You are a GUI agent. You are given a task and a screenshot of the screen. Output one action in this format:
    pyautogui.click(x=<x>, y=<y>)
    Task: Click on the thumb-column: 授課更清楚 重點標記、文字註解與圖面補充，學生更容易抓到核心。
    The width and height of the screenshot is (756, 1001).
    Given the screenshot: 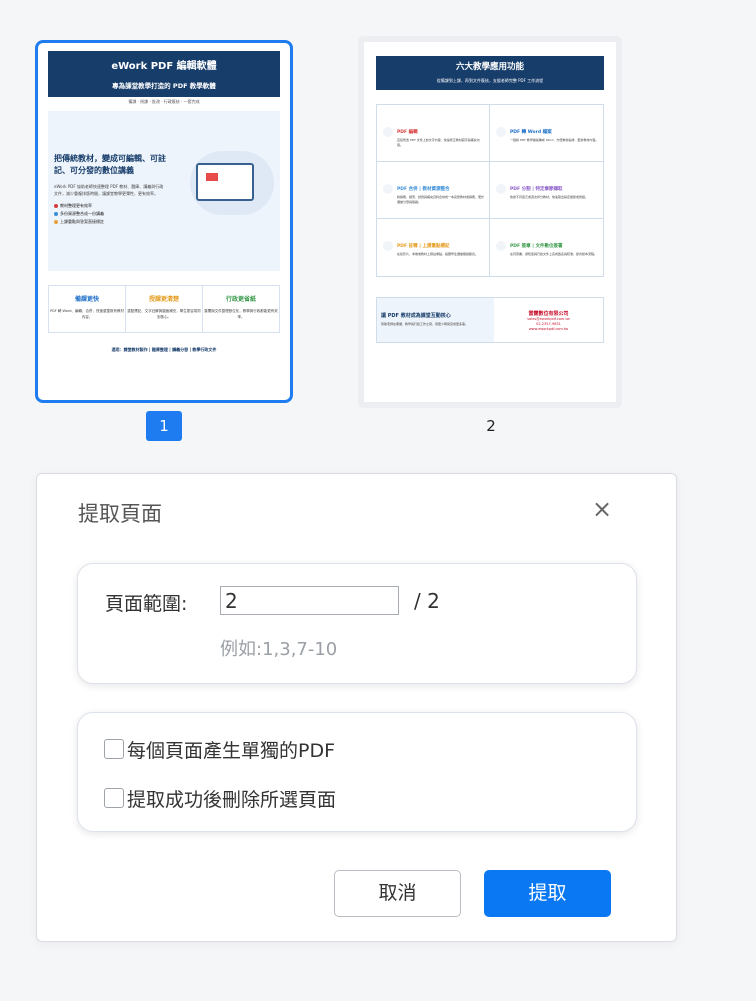 What is the action you would take?
    pyautogui.click(x=164, y=309)
    